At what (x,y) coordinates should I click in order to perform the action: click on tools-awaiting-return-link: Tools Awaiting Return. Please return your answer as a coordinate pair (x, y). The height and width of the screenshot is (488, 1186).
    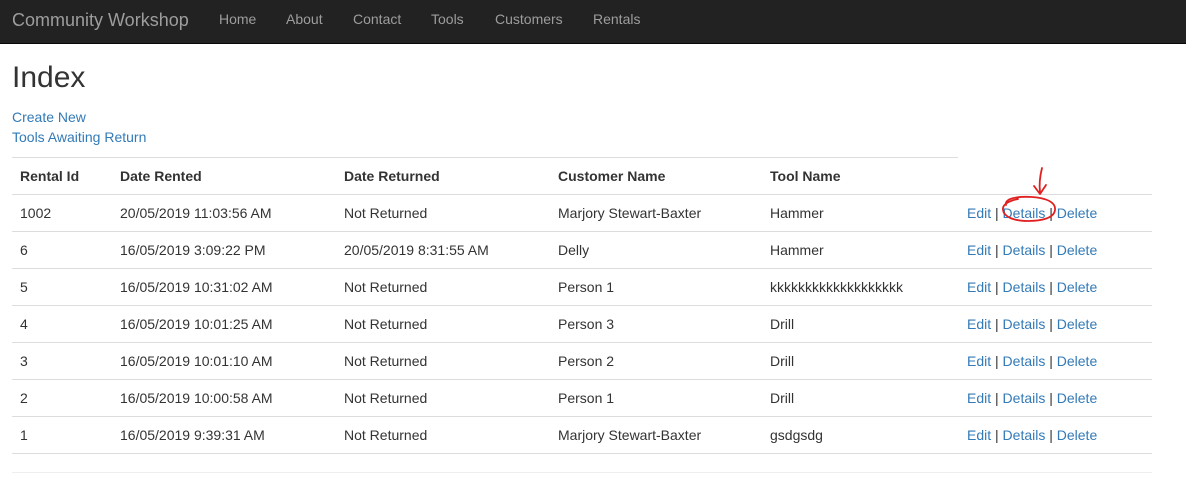
    Looking at the image, I should click on (79, 137).